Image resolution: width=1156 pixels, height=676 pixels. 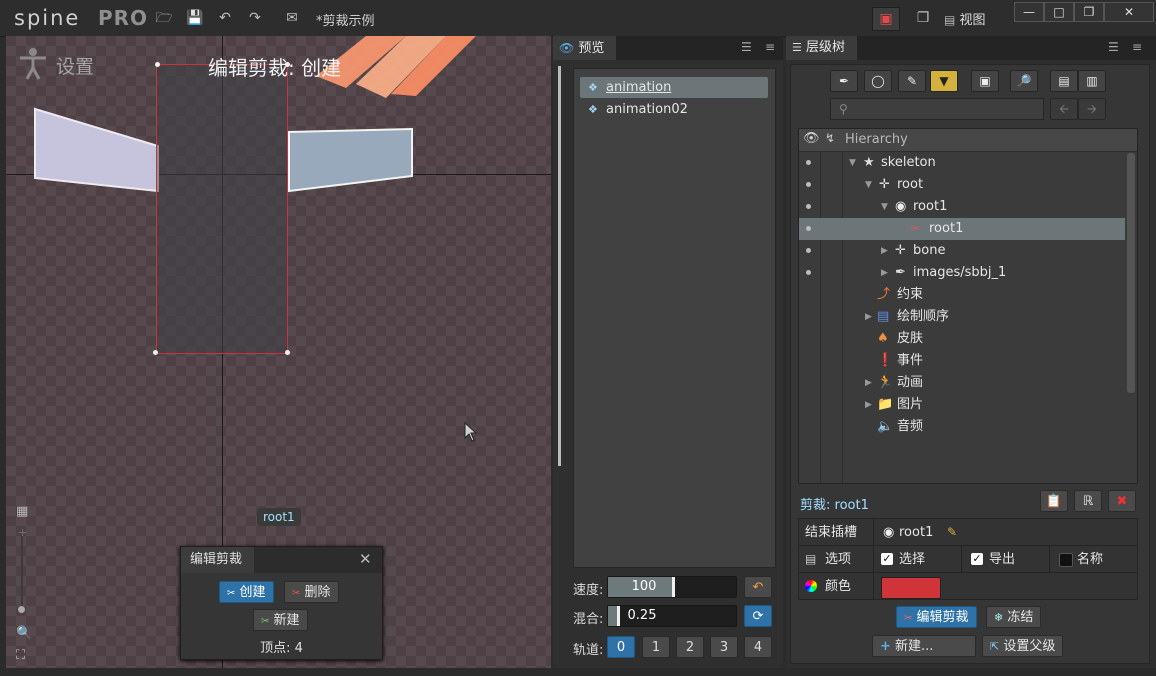 I want to click on view-menu: ▤ 视图, so click(x=965, y=18).